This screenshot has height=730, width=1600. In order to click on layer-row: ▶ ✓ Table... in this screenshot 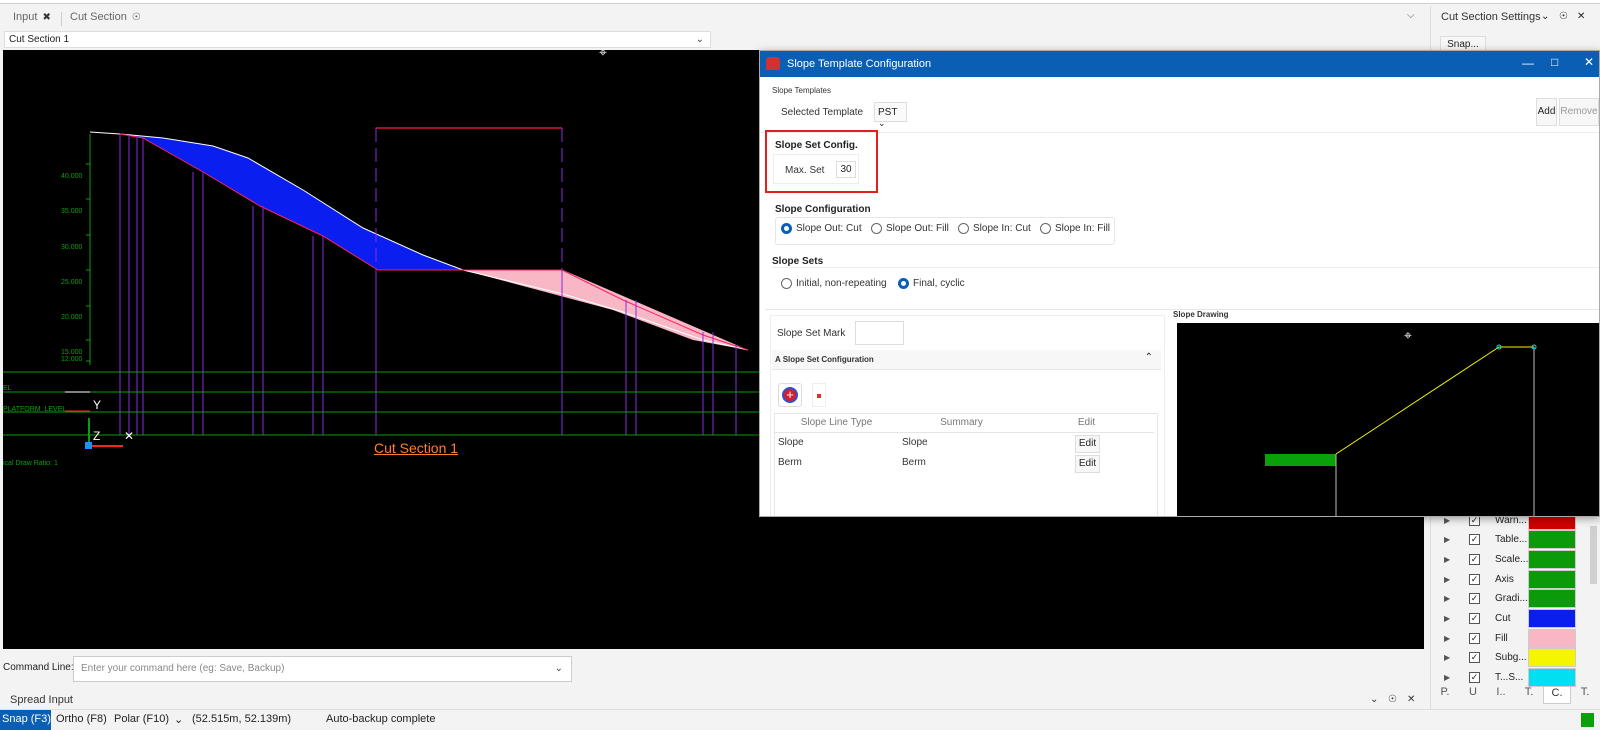, I will do `click(1515, 540)`.